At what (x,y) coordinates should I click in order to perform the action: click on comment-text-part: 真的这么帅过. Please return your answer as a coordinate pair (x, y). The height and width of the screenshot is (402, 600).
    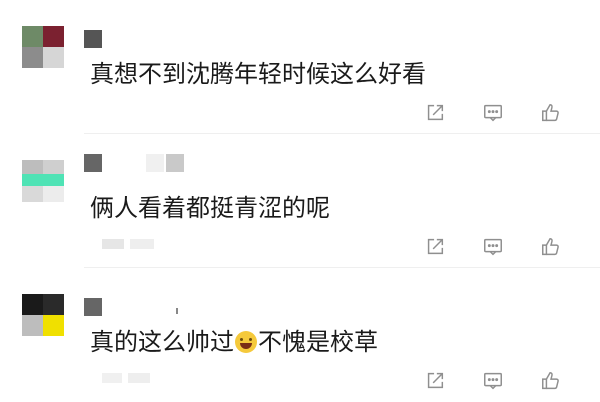
    Looking at the image, I should click on (162, 342).